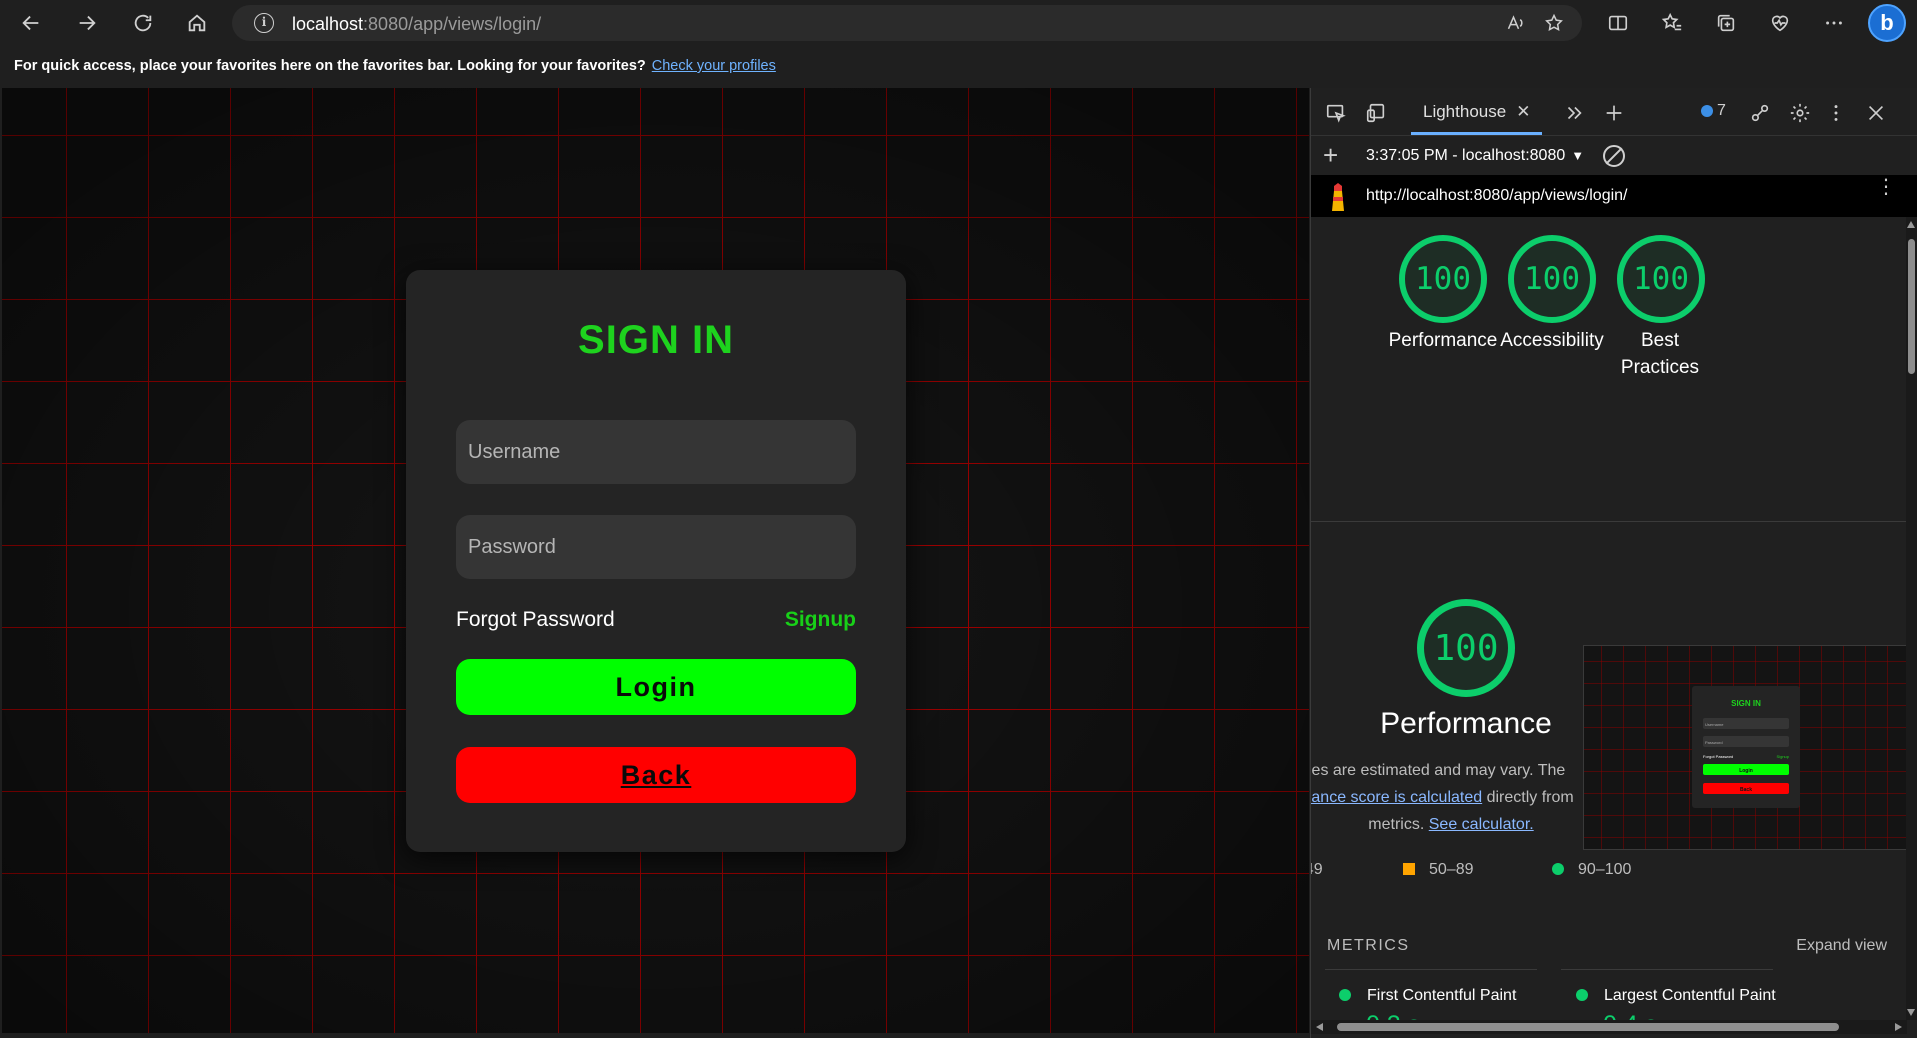  What do you see at coordinates (1707, 111) in the screenshot?
I see `issues-icon` at bounding box center [1707, 111].